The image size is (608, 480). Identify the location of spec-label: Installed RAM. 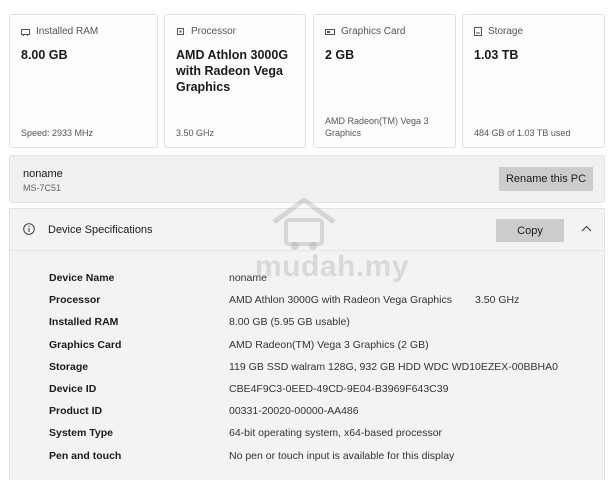
(84, 322).